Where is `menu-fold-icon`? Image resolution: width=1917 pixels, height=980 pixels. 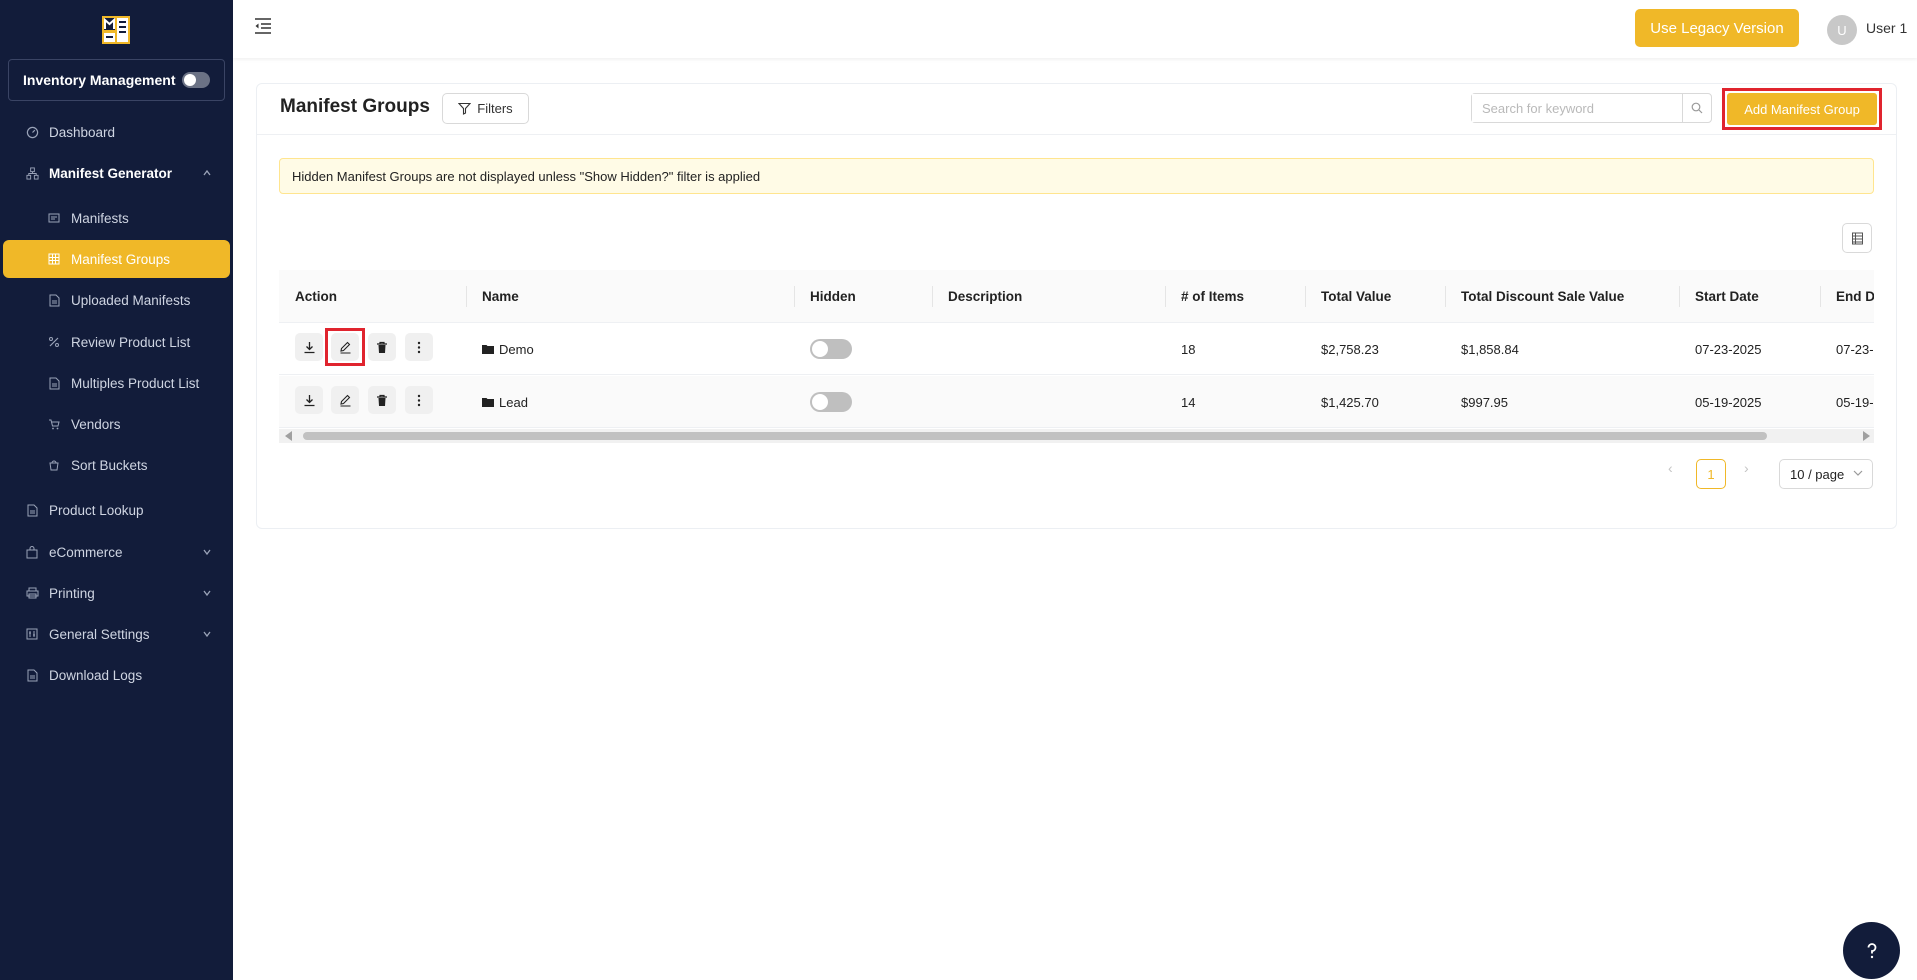
menu-fold-icon is located at coordinates (263, 26).